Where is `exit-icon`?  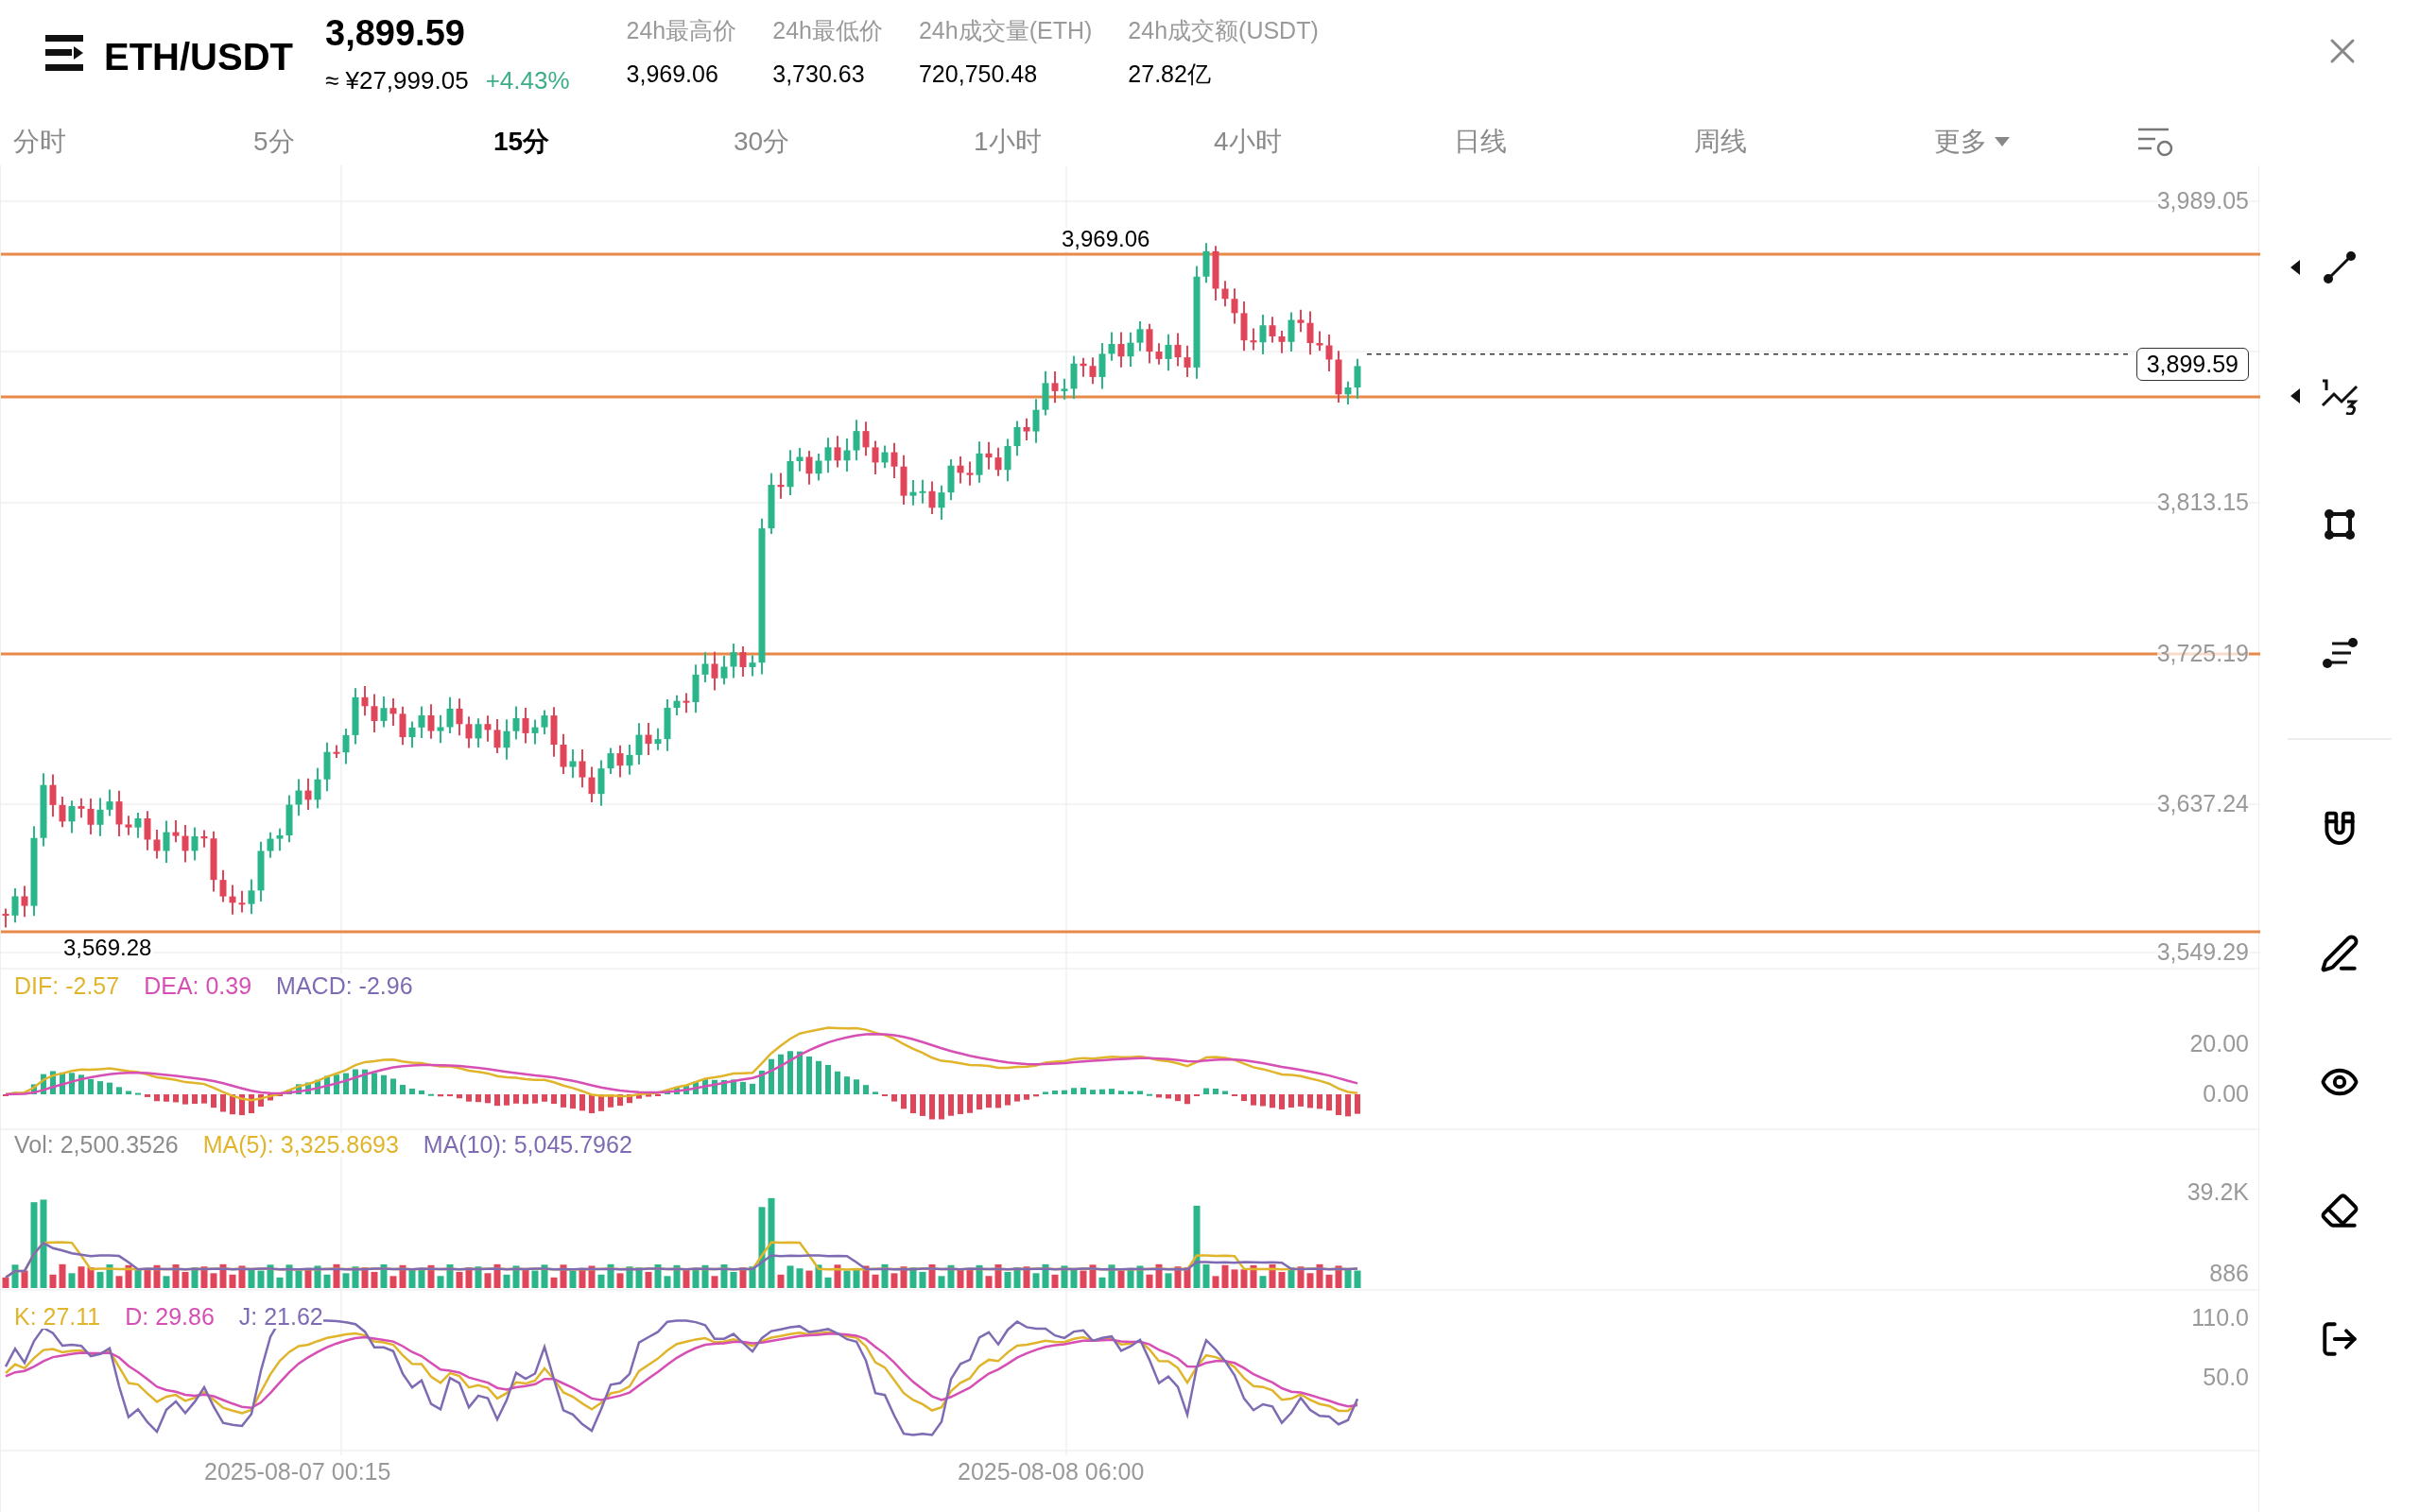 exit-icon is located at coordinates (2340, 1339).